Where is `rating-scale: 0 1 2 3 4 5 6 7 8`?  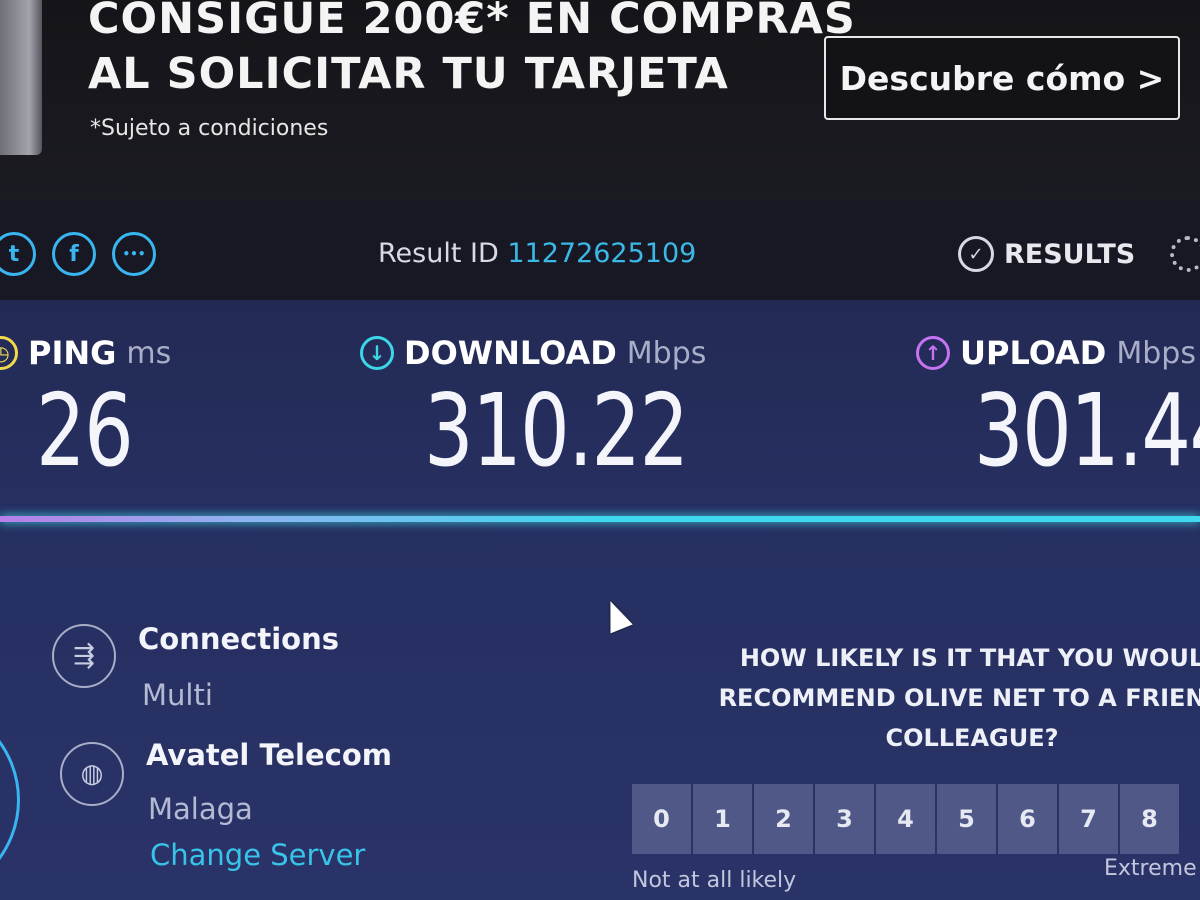
rating-scale: 0 1 2 3 4 5 6 7 8 is located at coordinates (905, 819).